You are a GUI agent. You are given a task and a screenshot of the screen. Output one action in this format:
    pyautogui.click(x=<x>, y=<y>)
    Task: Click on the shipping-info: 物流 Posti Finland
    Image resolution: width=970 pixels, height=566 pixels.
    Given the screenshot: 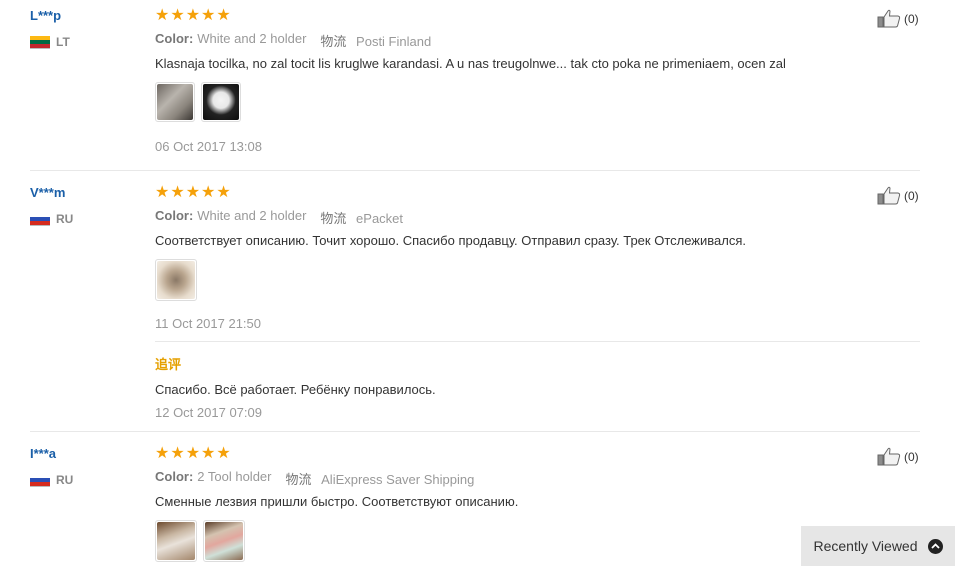 What is the action you would take?
    pyautogui.click(x=375, y=40)
    